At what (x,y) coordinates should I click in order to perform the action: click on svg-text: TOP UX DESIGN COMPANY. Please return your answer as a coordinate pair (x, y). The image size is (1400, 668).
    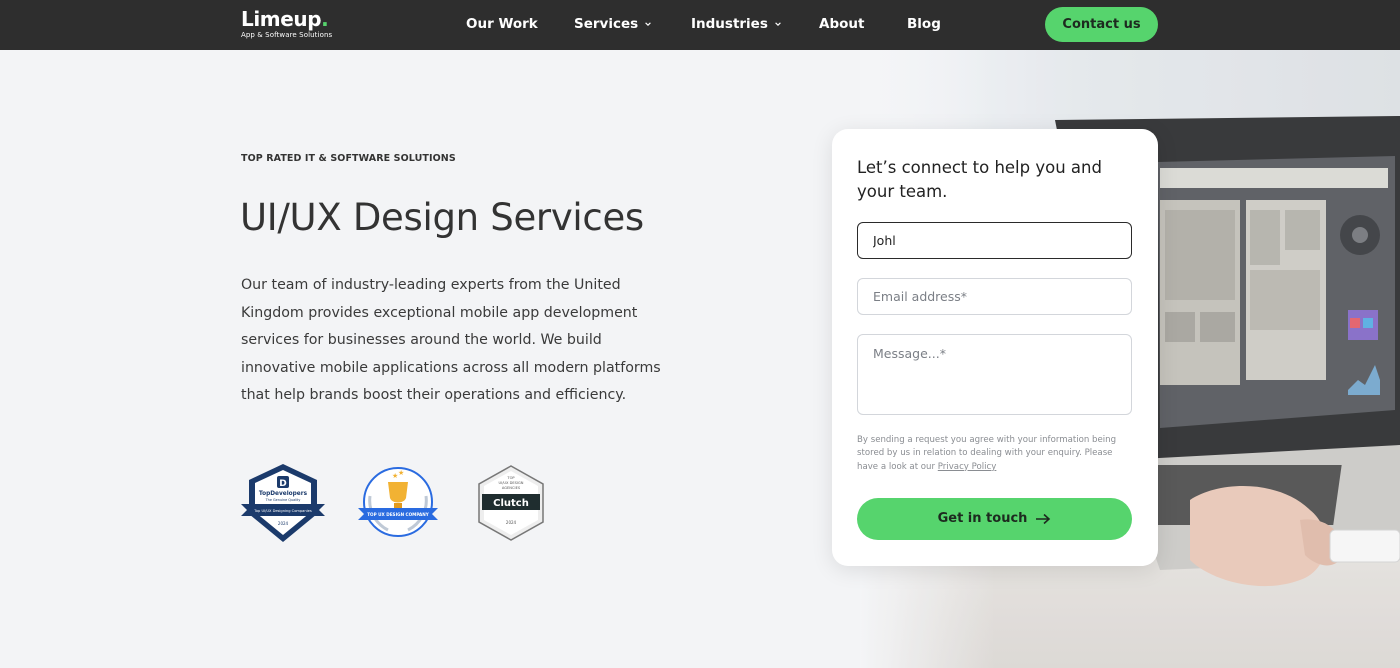
    Looking at the image, I should click on (398, 514).